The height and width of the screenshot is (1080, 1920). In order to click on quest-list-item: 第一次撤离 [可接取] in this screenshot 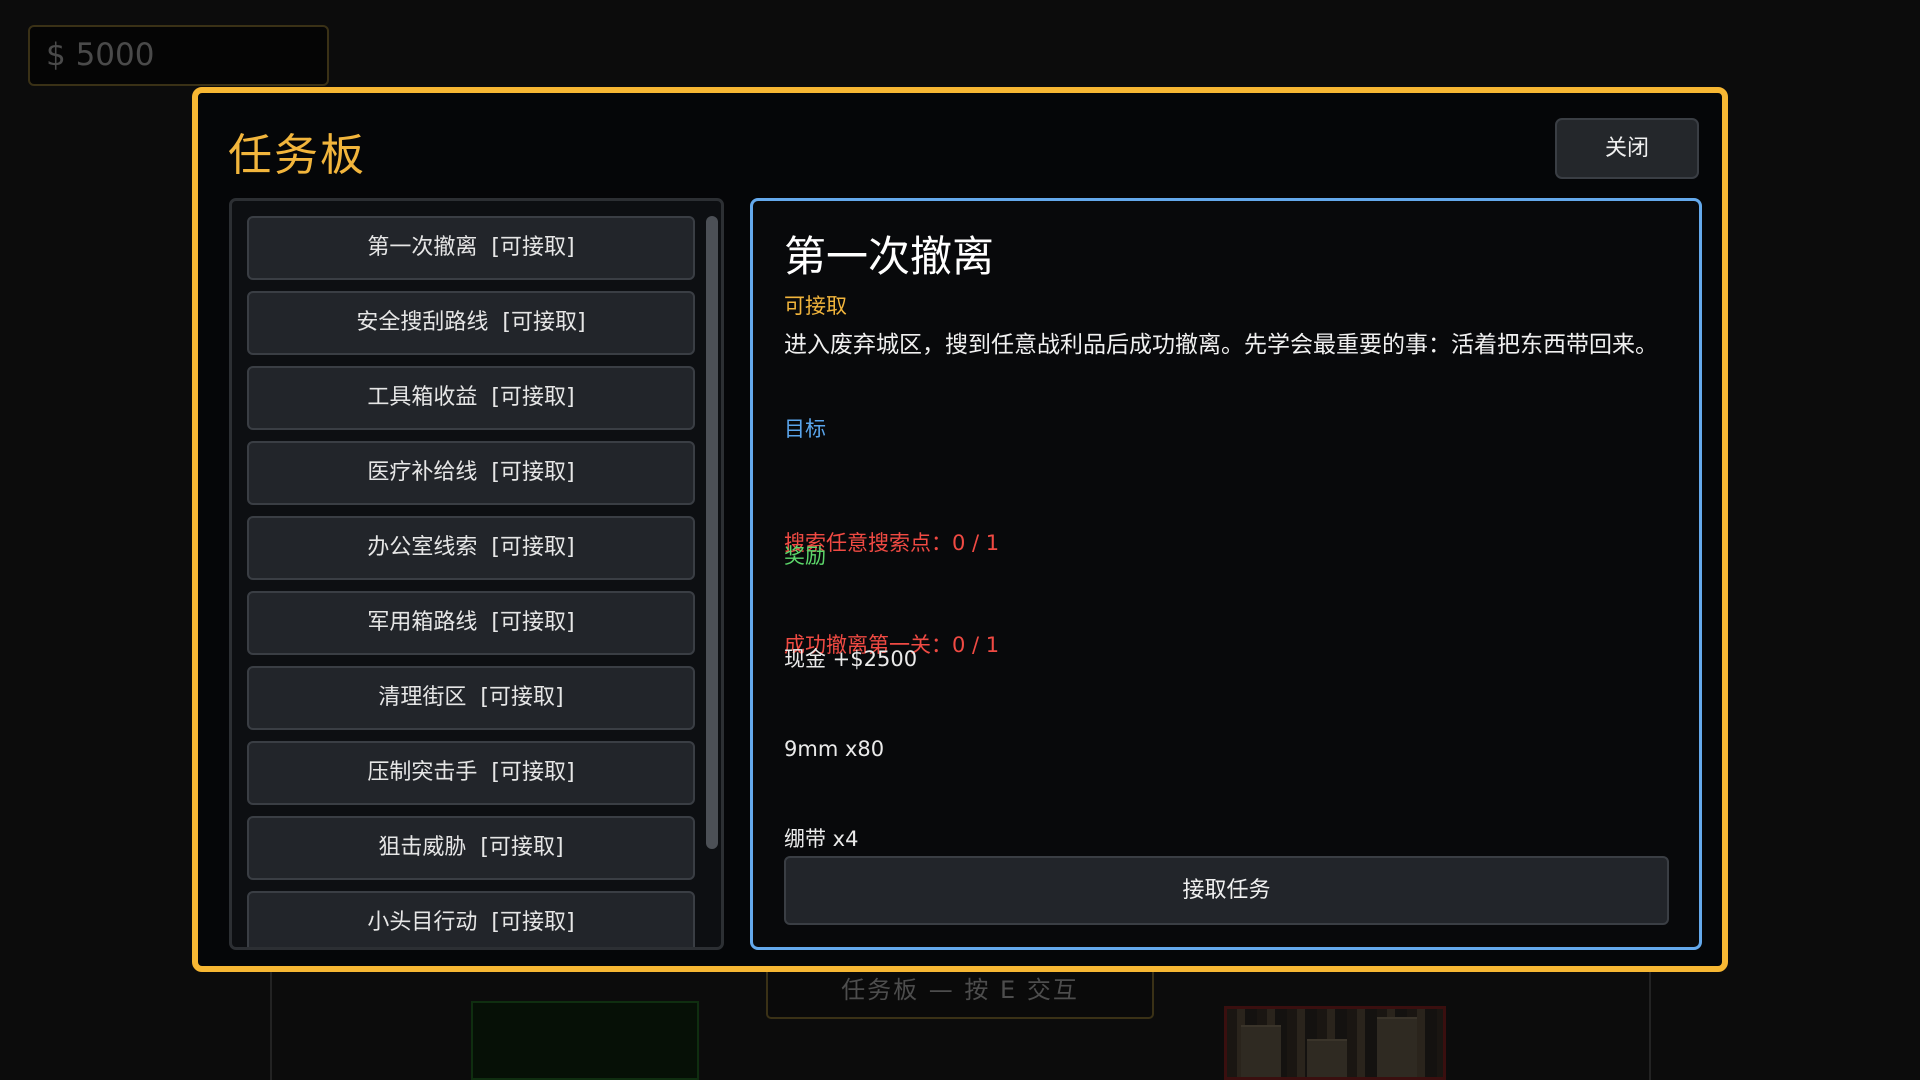, I will do `click(471, 248)`.